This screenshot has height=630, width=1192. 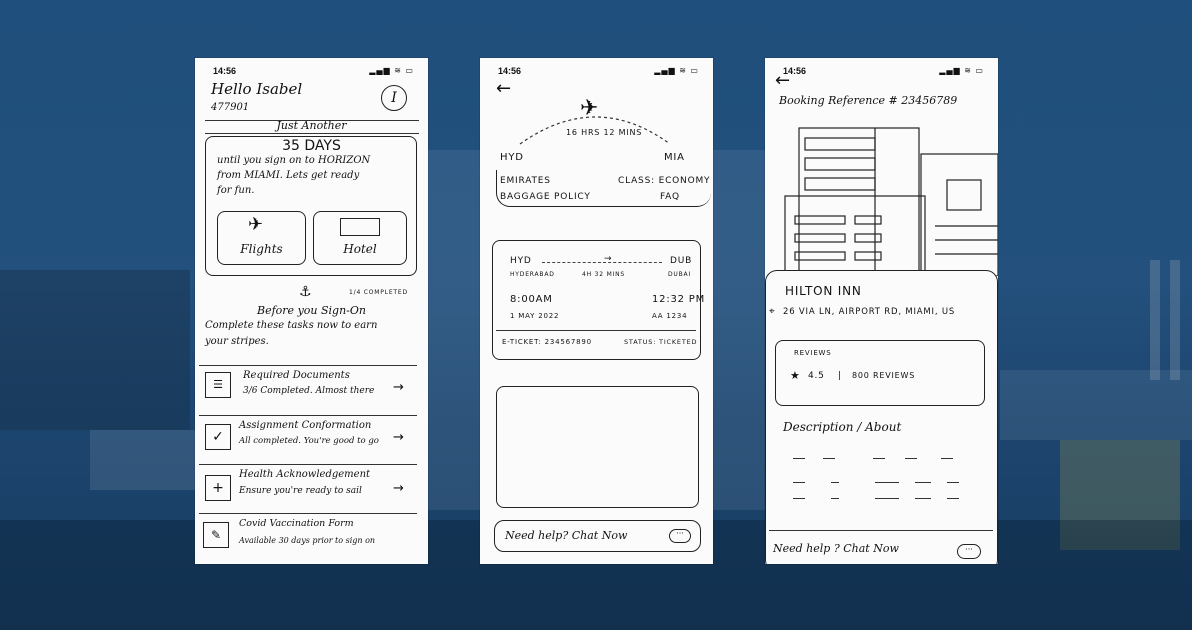 I want to click on flights-label: Flights, so click(x=261, y=249).